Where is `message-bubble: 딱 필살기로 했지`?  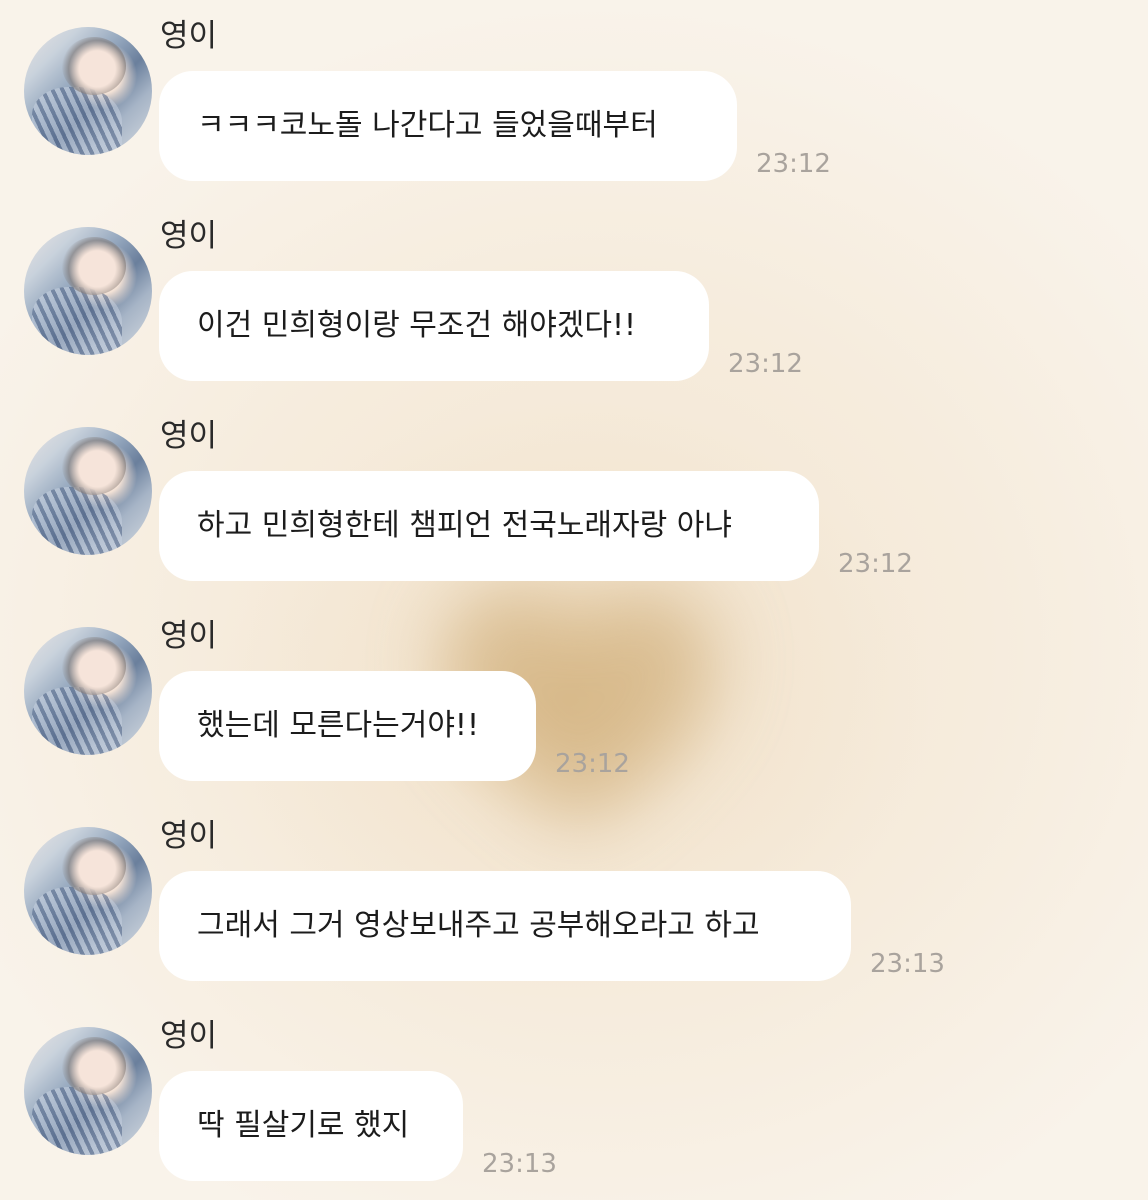 message-bubble: 딱 필살기로 했지 is located at coordinates (311, 1126).